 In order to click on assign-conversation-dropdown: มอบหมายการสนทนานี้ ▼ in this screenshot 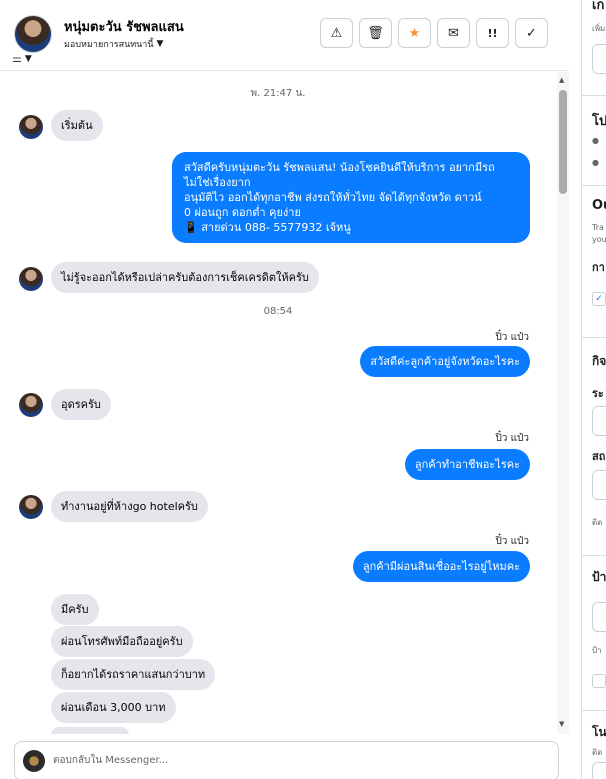, I will do `click(113, 44)`.